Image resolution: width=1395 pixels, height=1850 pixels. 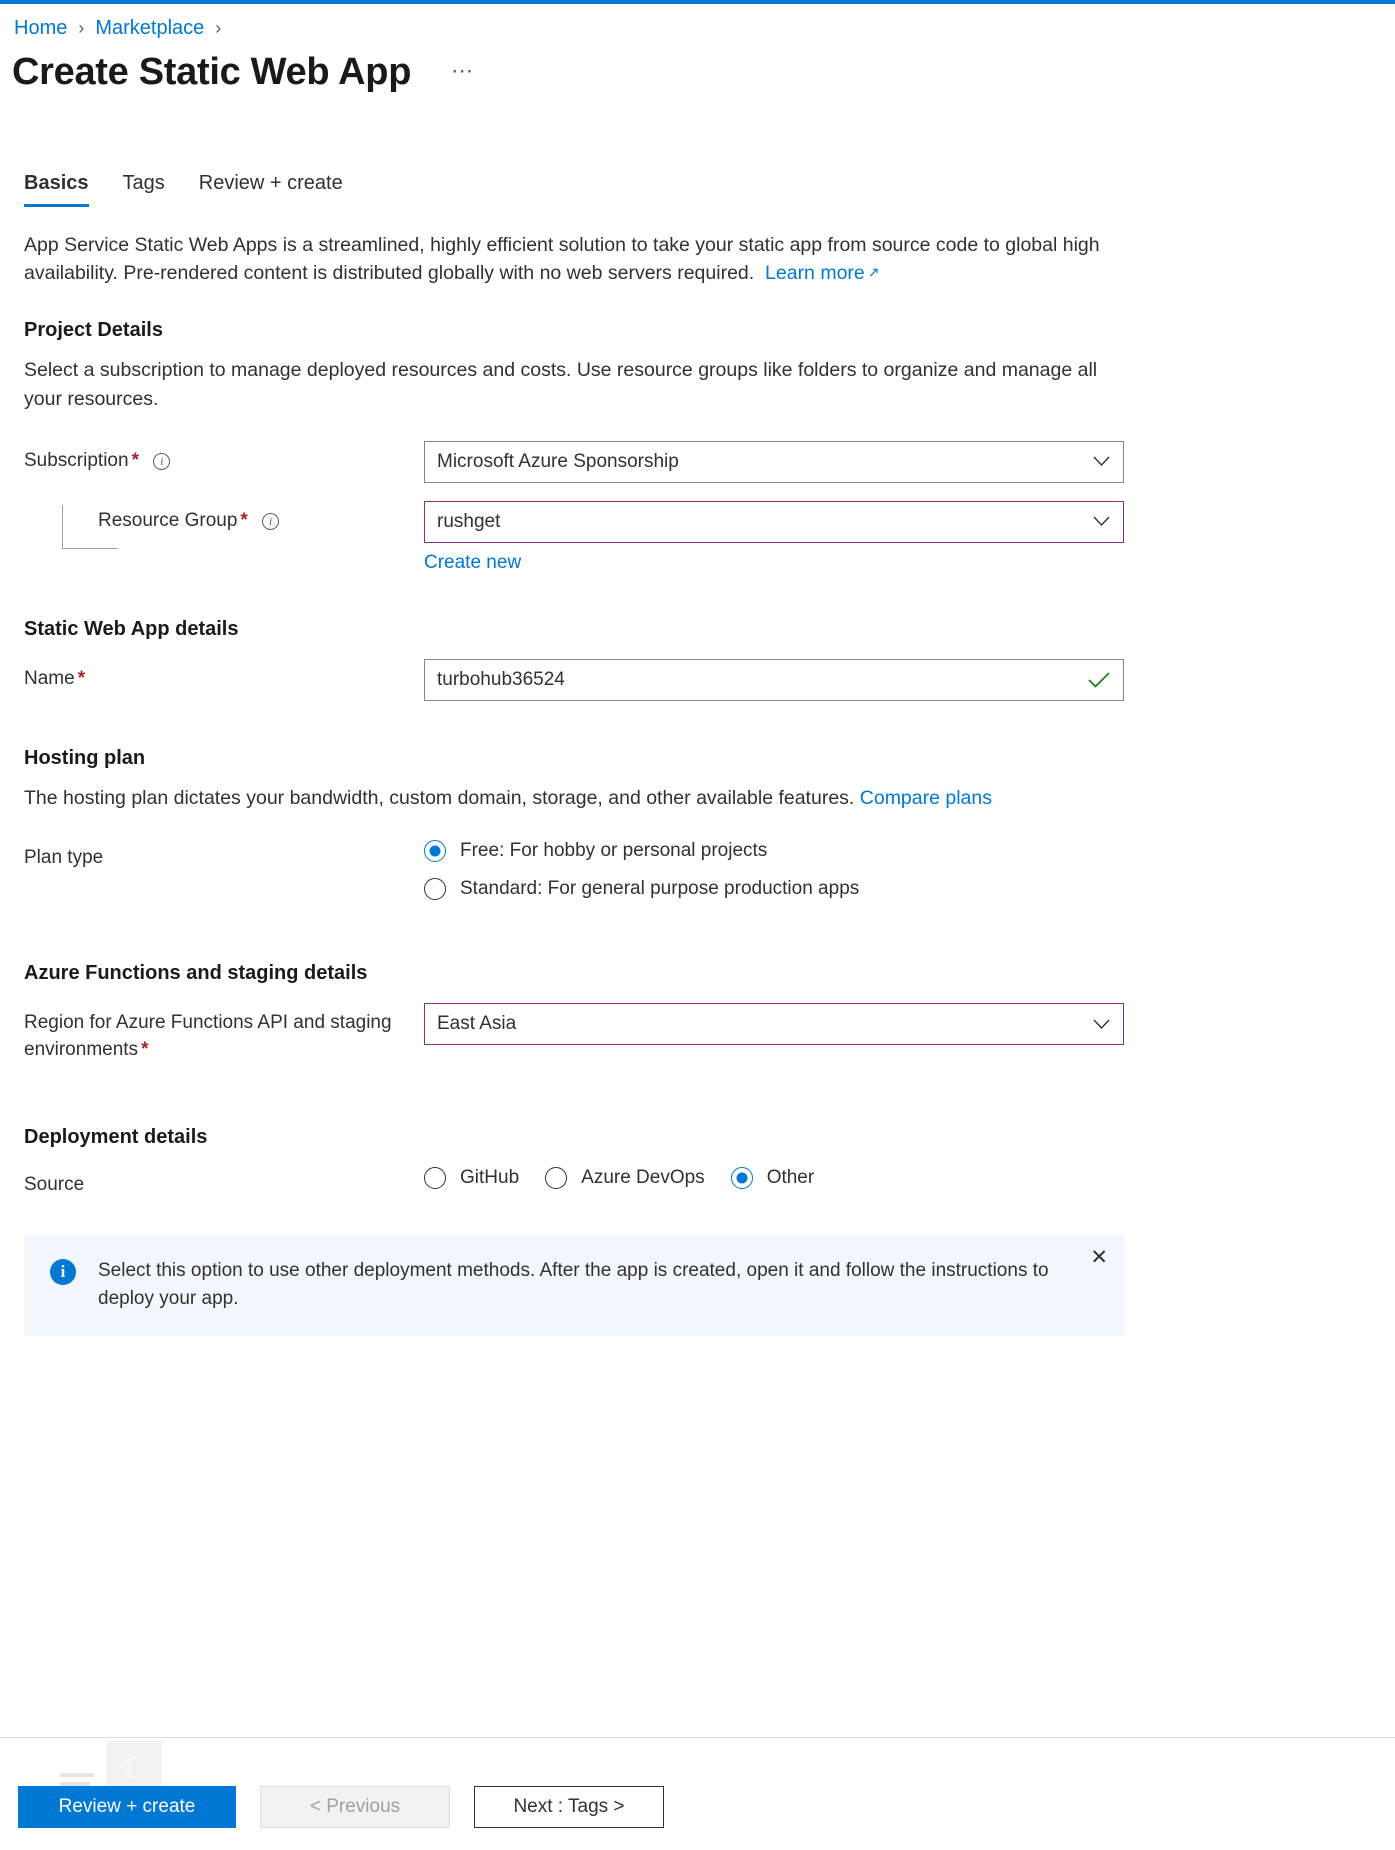 I want to click on tab-basics: Basics, so click(x=56, y=189).